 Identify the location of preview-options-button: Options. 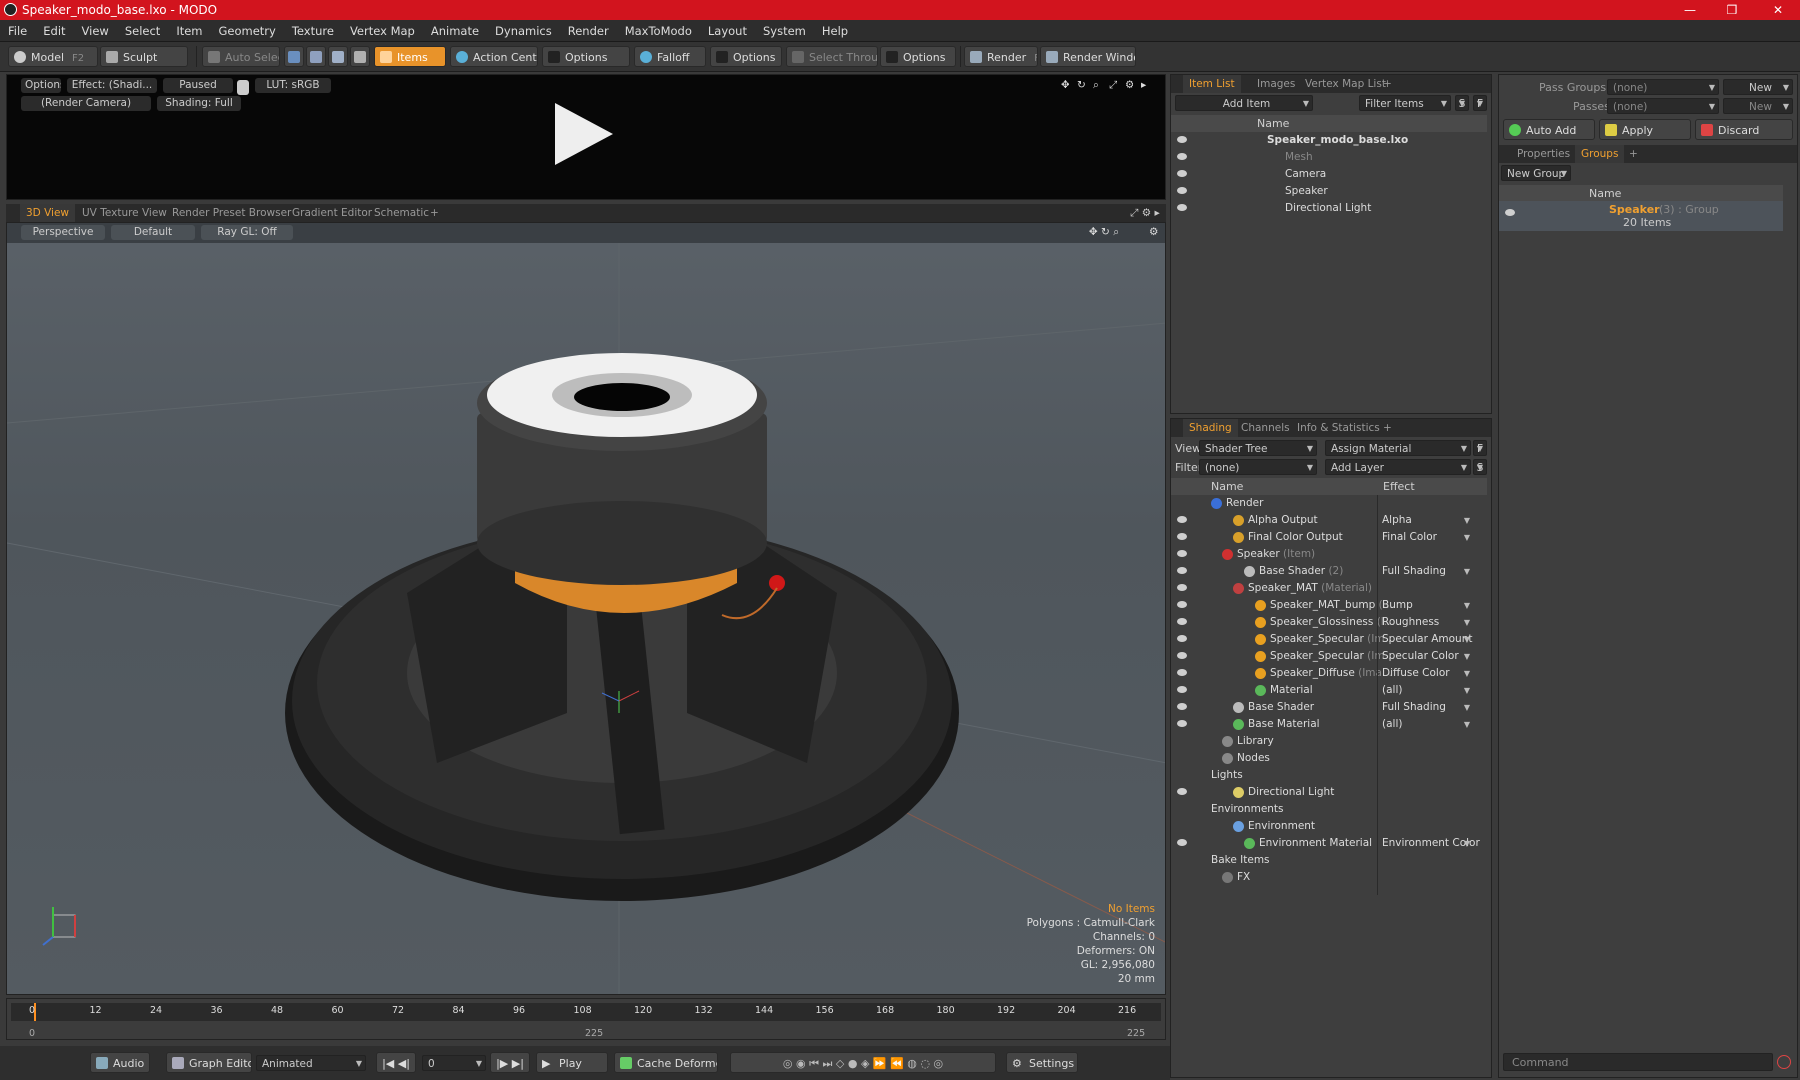
(41, 85).